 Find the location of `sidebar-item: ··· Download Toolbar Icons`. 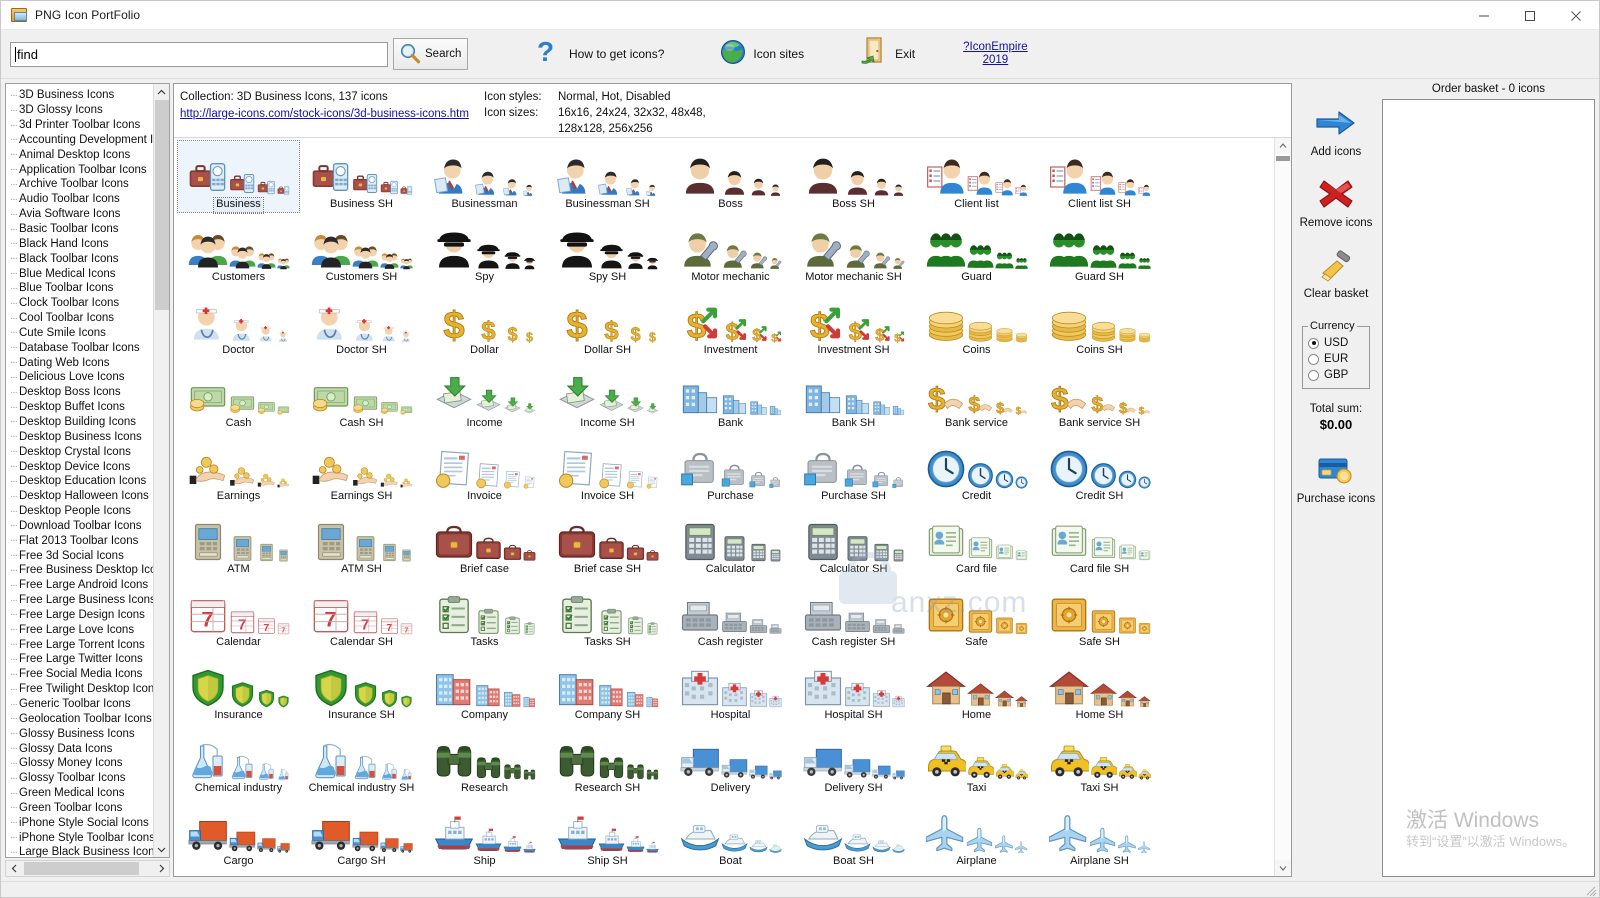

sidebar-item: ··· Download Toolbar Icons is located at coordinates (80, 525).